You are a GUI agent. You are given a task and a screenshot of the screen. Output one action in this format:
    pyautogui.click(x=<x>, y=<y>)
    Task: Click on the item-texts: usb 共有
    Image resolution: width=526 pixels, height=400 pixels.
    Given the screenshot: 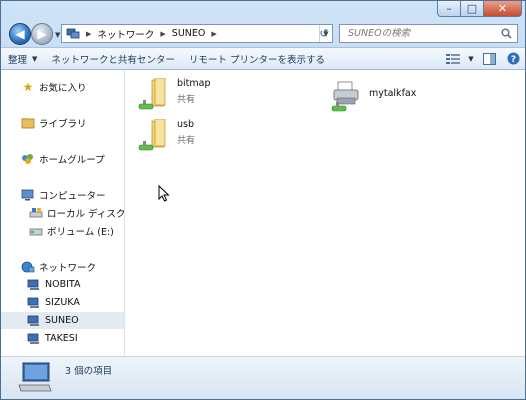 What is the action you would take?
    pyautogui.click(x=186, y=132)
    